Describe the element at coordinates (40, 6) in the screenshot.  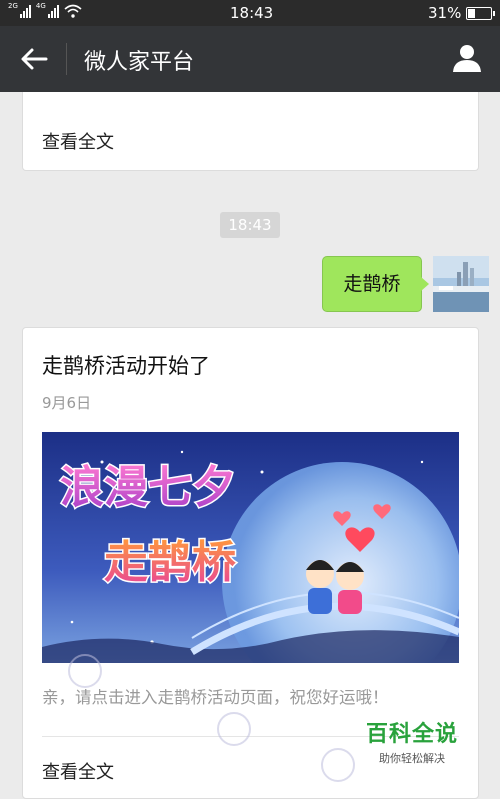
I see `network-type-label: 4G` at that location.